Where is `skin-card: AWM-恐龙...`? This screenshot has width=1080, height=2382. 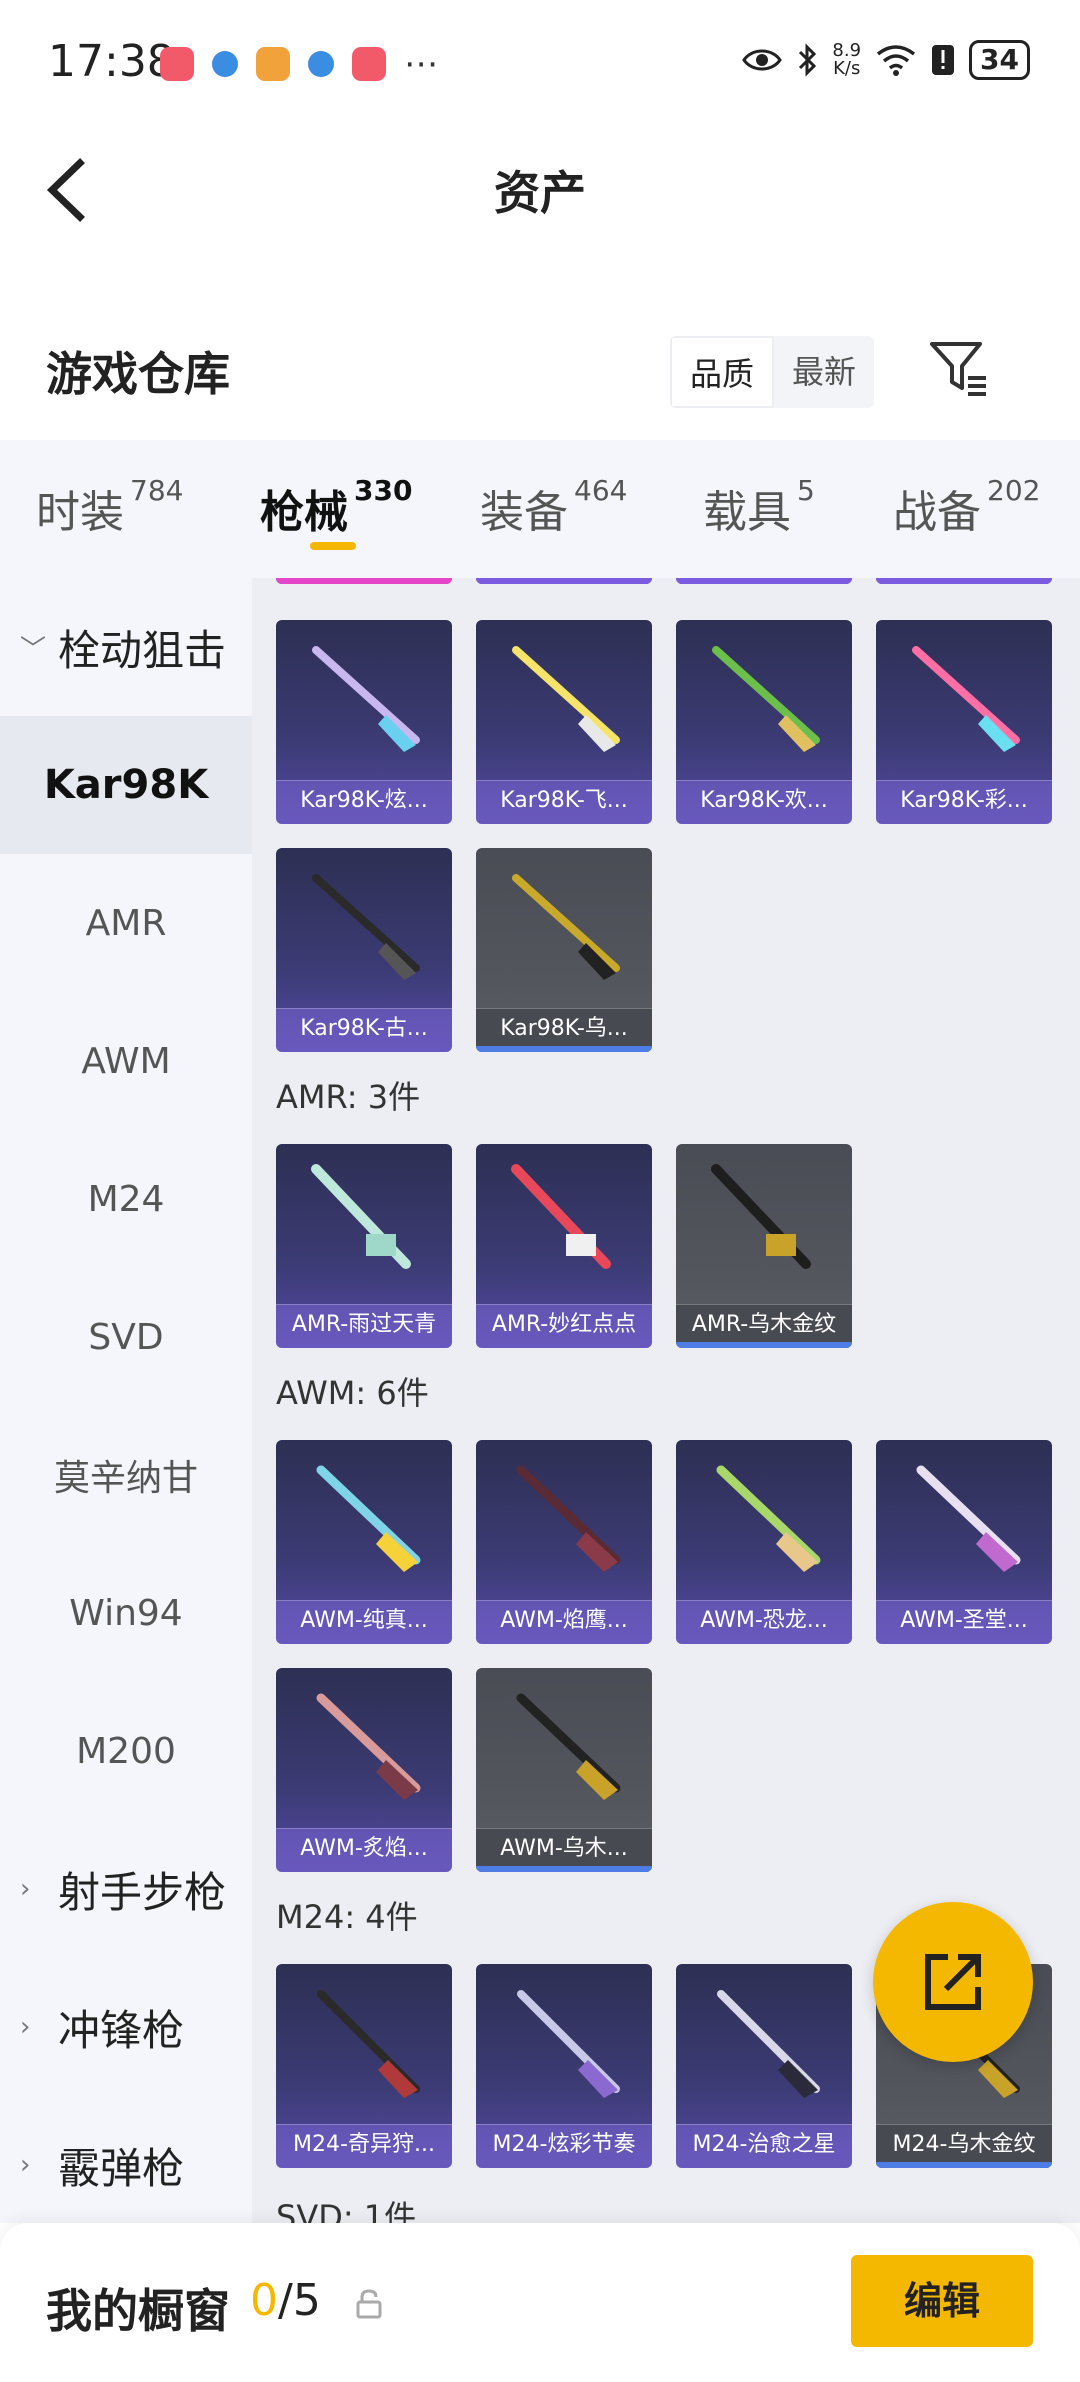
skin-card: AWM-恐龙... is located at coordinates (764, 1542).